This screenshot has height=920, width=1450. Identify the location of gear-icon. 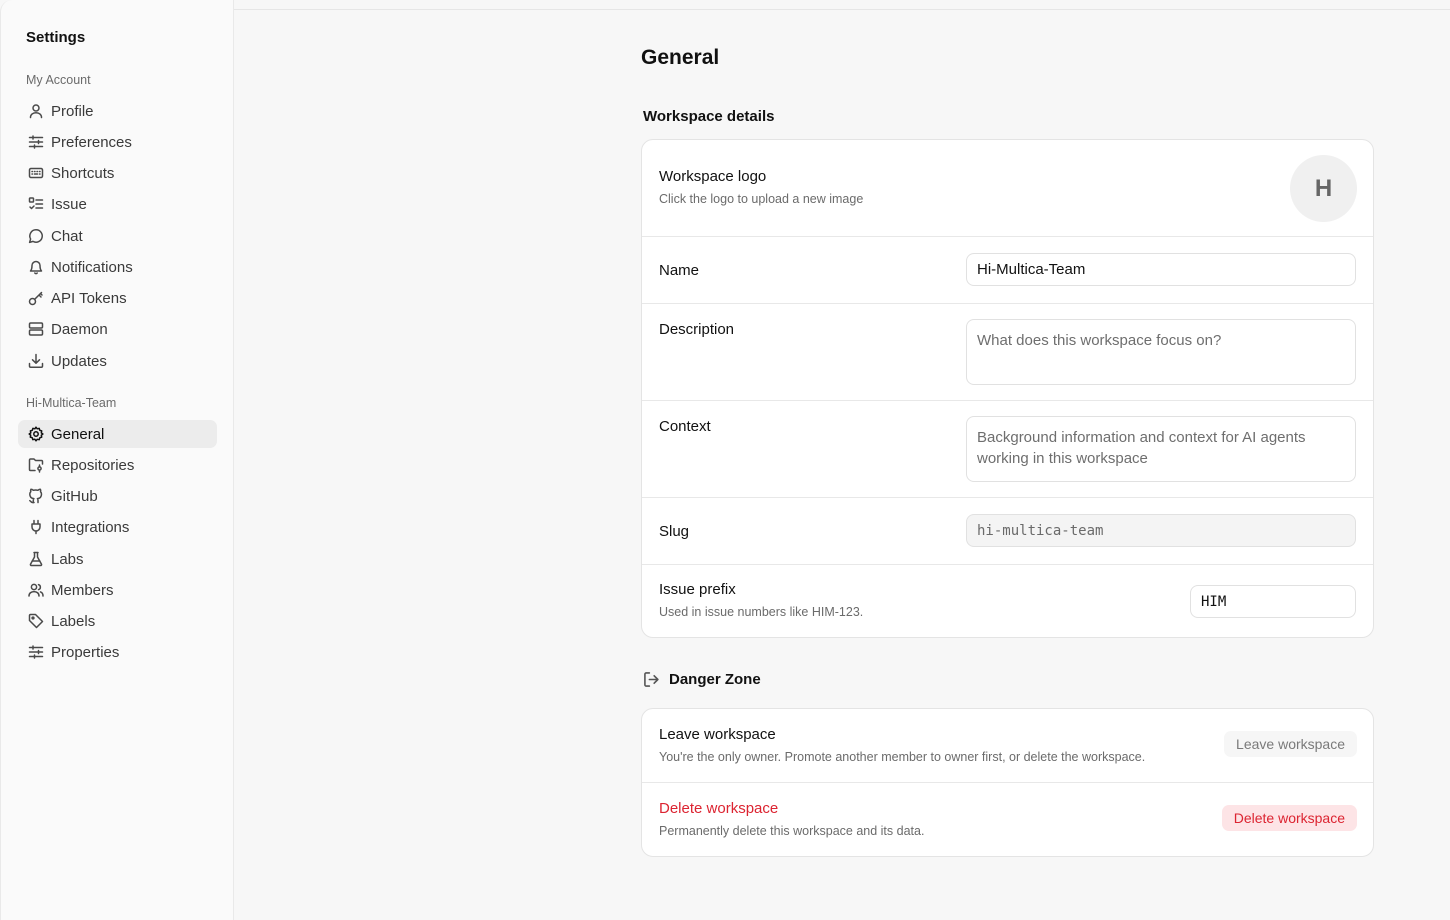
(36, 434).